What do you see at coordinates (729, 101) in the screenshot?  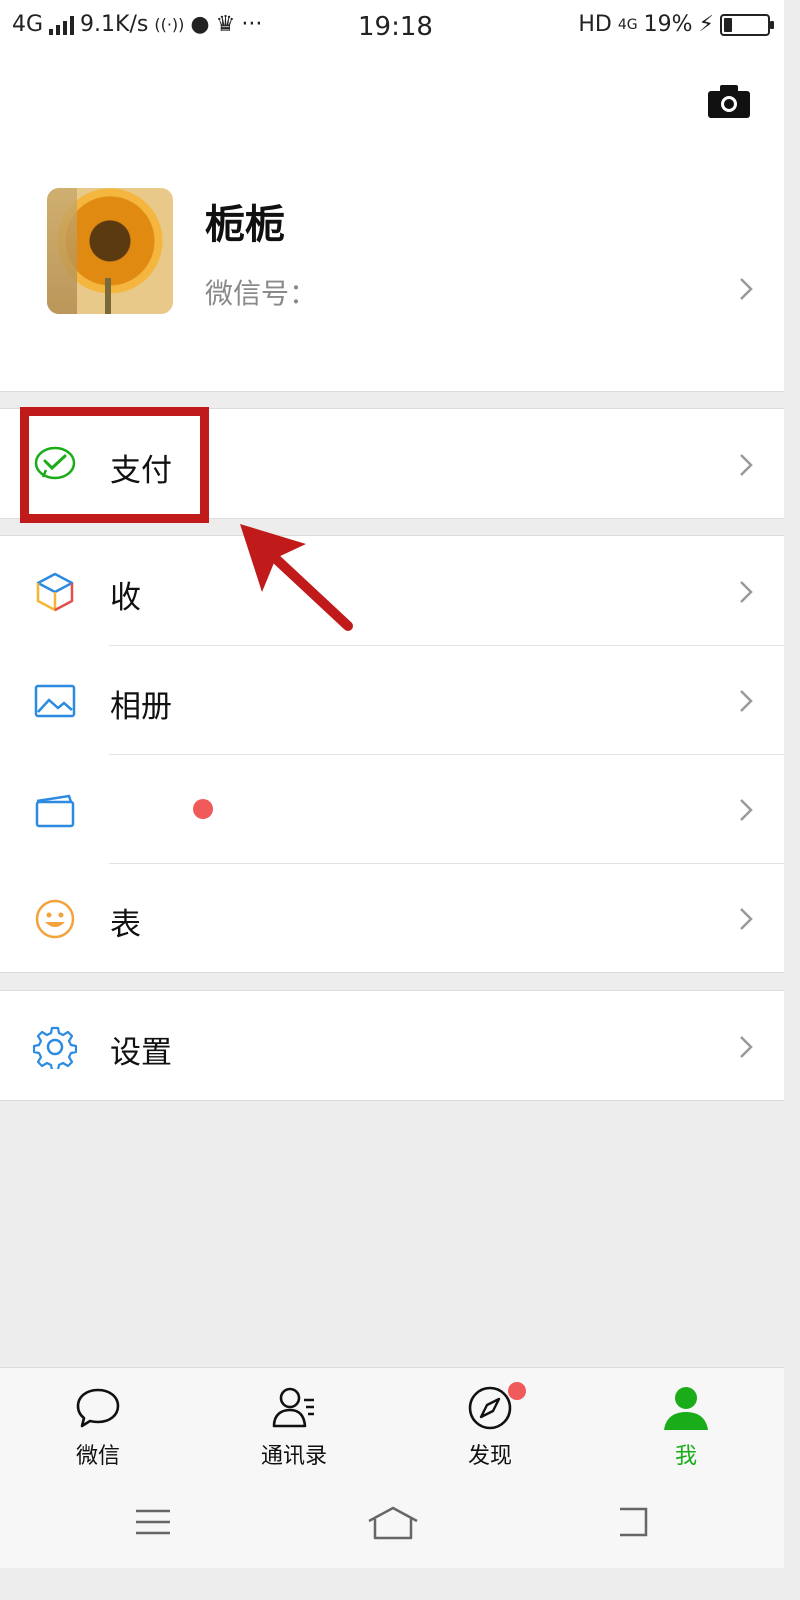 I see `camera-icon` at bounding box center [729, 101].